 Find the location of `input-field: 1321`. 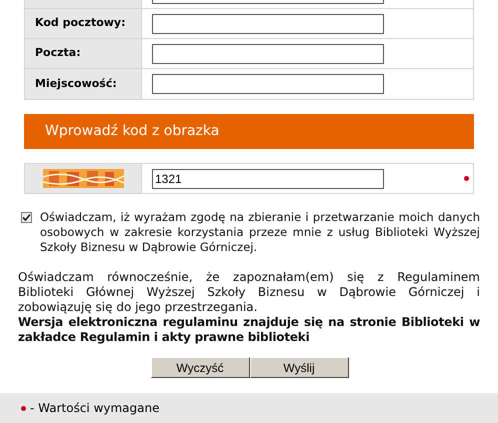

input-field: 1321 is located at coordinates (268, 178).